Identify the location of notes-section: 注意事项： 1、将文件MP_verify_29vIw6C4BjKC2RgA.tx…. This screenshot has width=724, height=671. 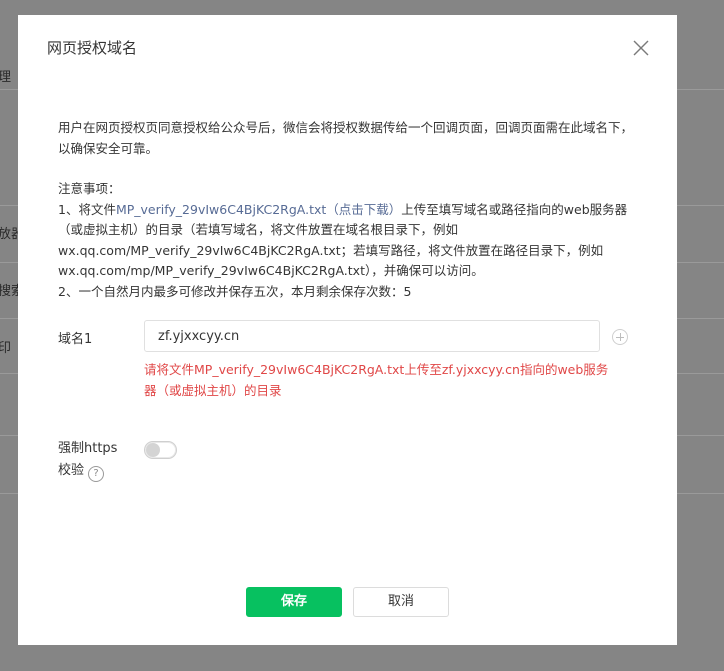
(353, 240).